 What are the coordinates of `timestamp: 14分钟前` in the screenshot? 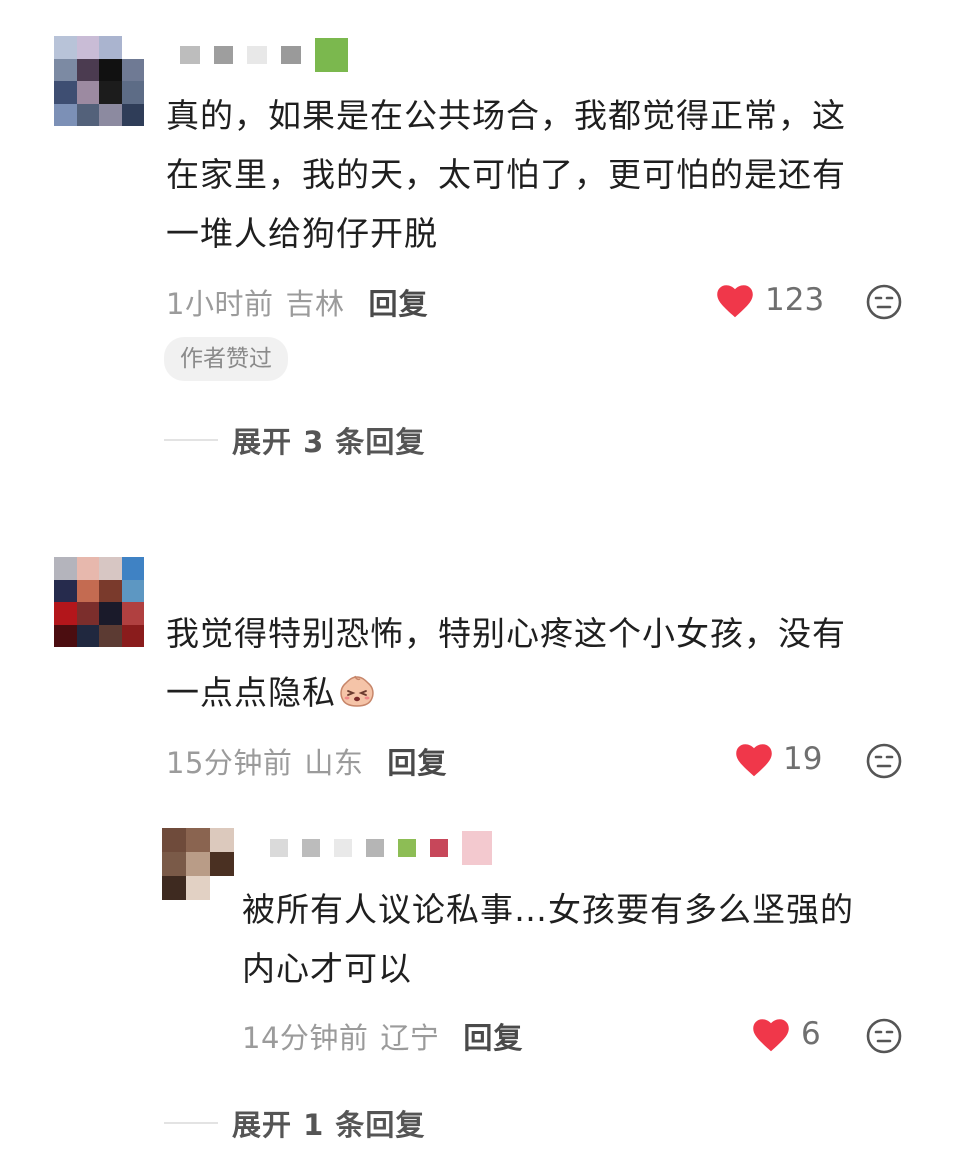 It's located at (305, 1038).